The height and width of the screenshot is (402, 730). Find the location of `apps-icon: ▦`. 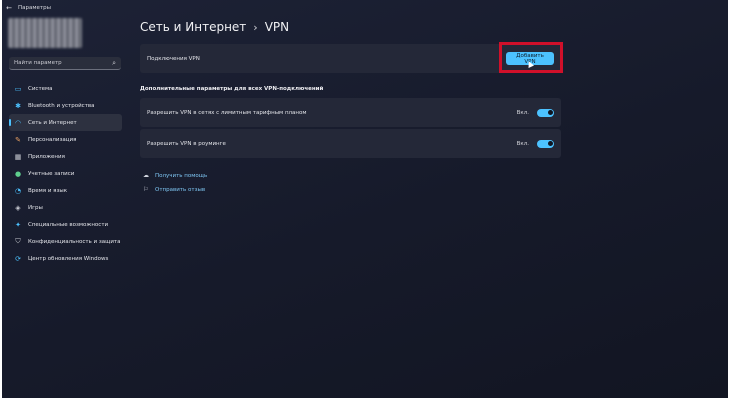

apps-icon: ▦ is located at coordinates (18, 156).